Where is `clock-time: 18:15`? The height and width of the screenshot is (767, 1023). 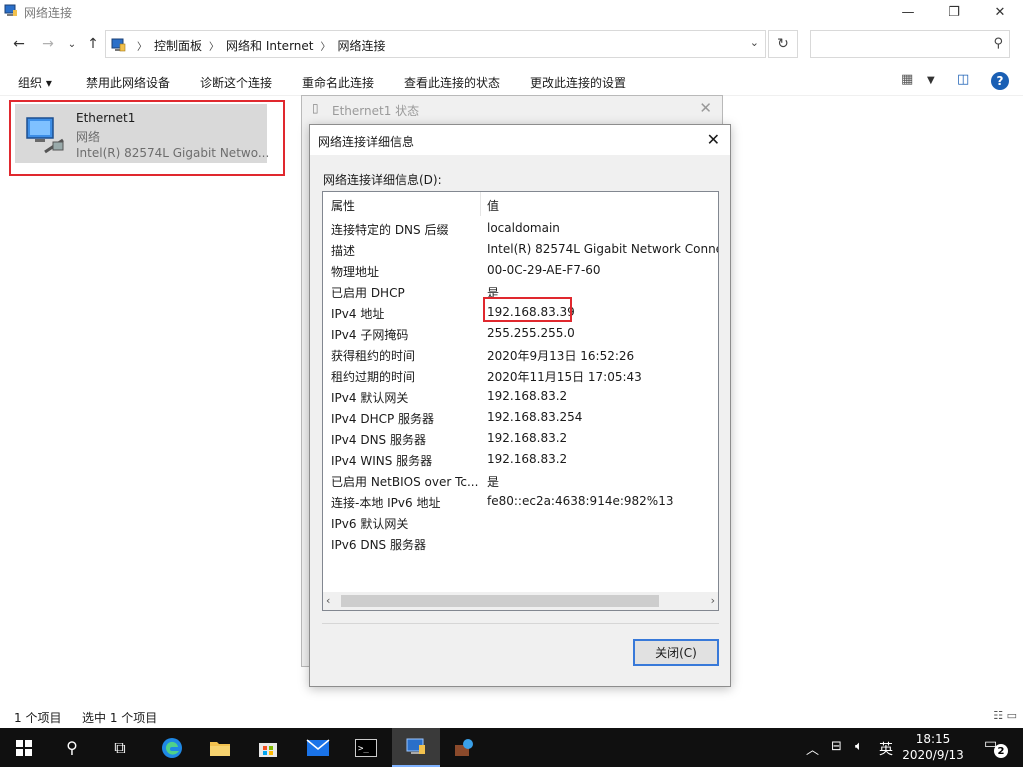
clock-time: 18:15 is located at coordinates (933, 739).